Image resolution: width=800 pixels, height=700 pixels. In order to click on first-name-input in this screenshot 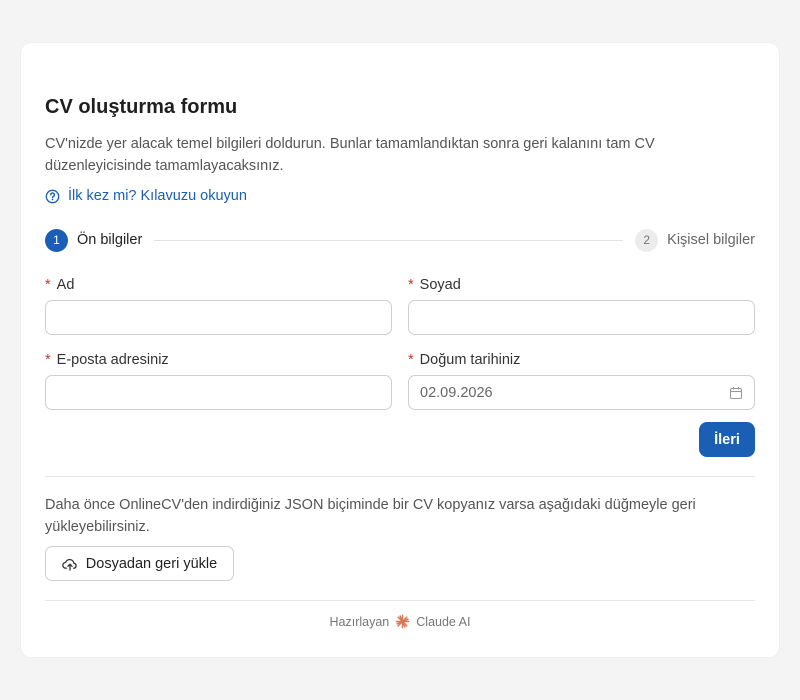, I will do `click(218, 317)`.